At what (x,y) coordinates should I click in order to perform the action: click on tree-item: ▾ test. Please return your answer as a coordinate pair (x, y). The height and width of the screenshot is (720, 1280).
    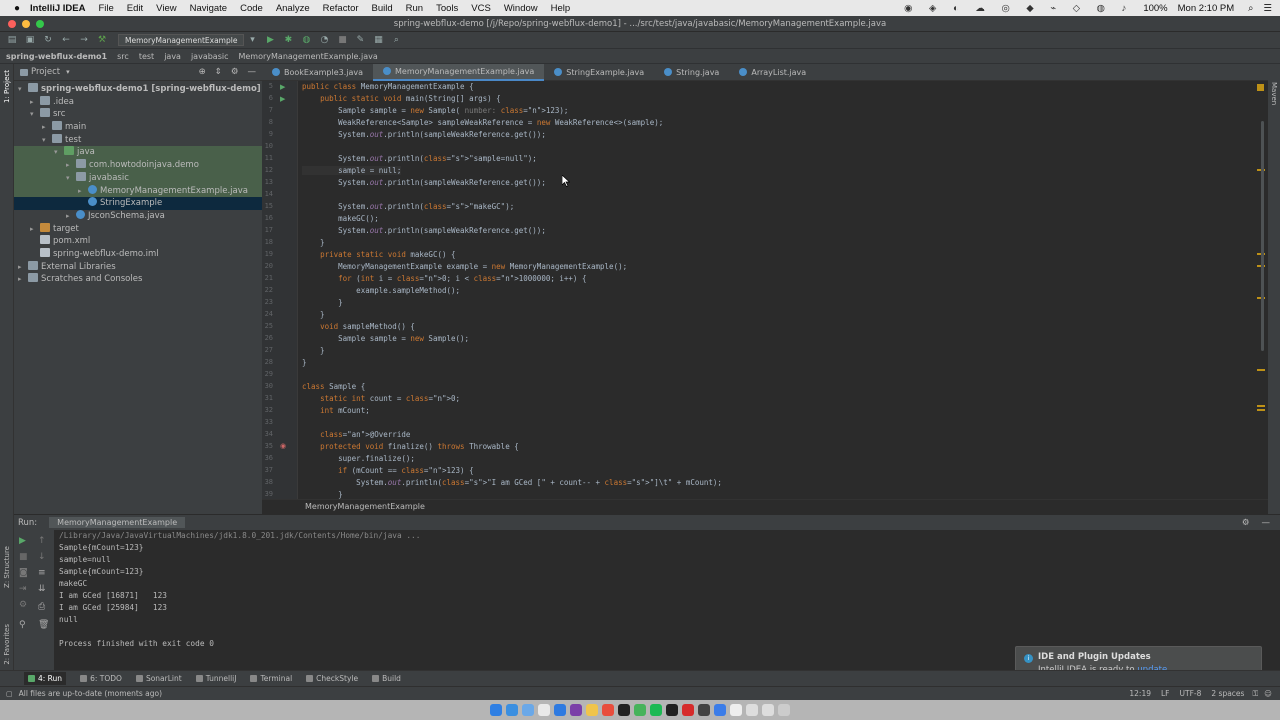
    Looking at the image, I should click on (138, 140).